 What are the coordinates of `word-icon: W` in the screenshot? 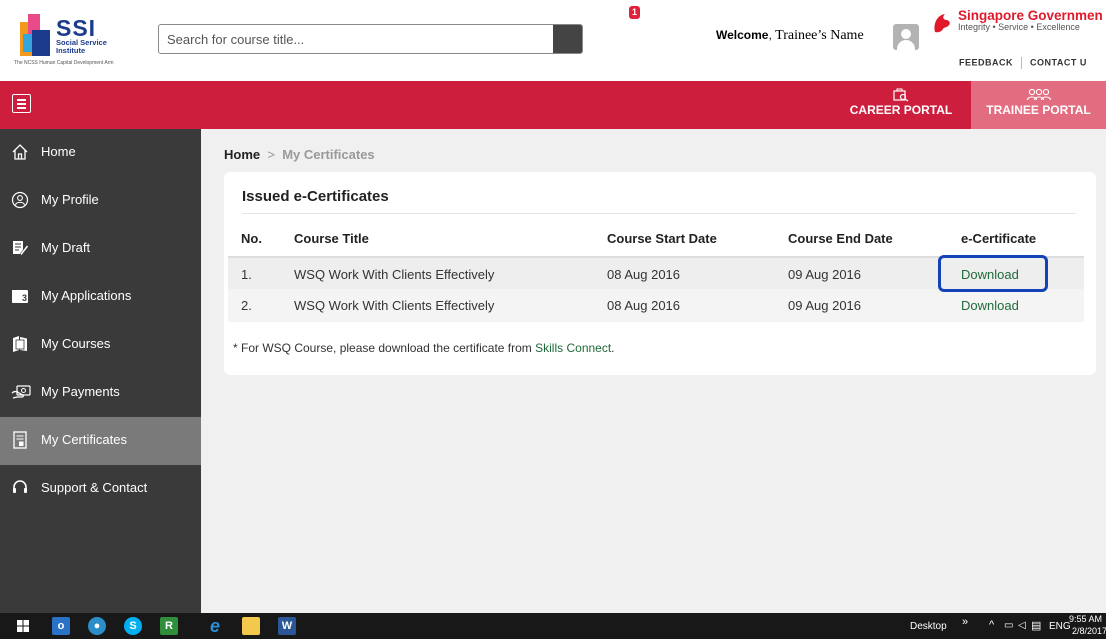 It's located at (287, 626).